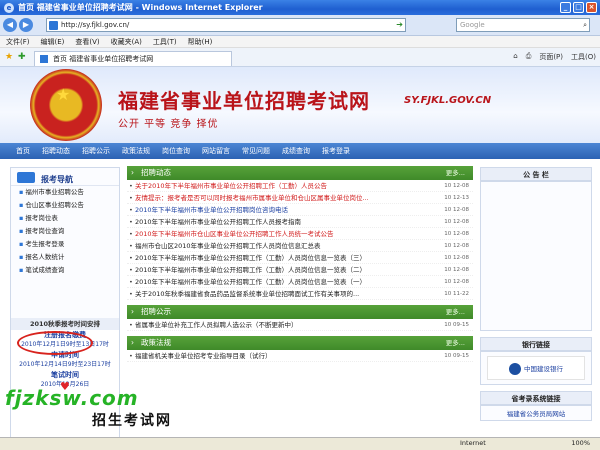  What do you see at coordinates (529, 57) in the screenshot?
I see `print-icon: ⎙` at bounding box center [529, 57].